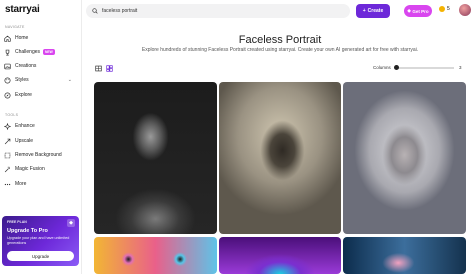 This screenshot has width=474, height=274. I want to click on sidebar-item-magic-fusion: Magic Fusion, so click(41, 169).